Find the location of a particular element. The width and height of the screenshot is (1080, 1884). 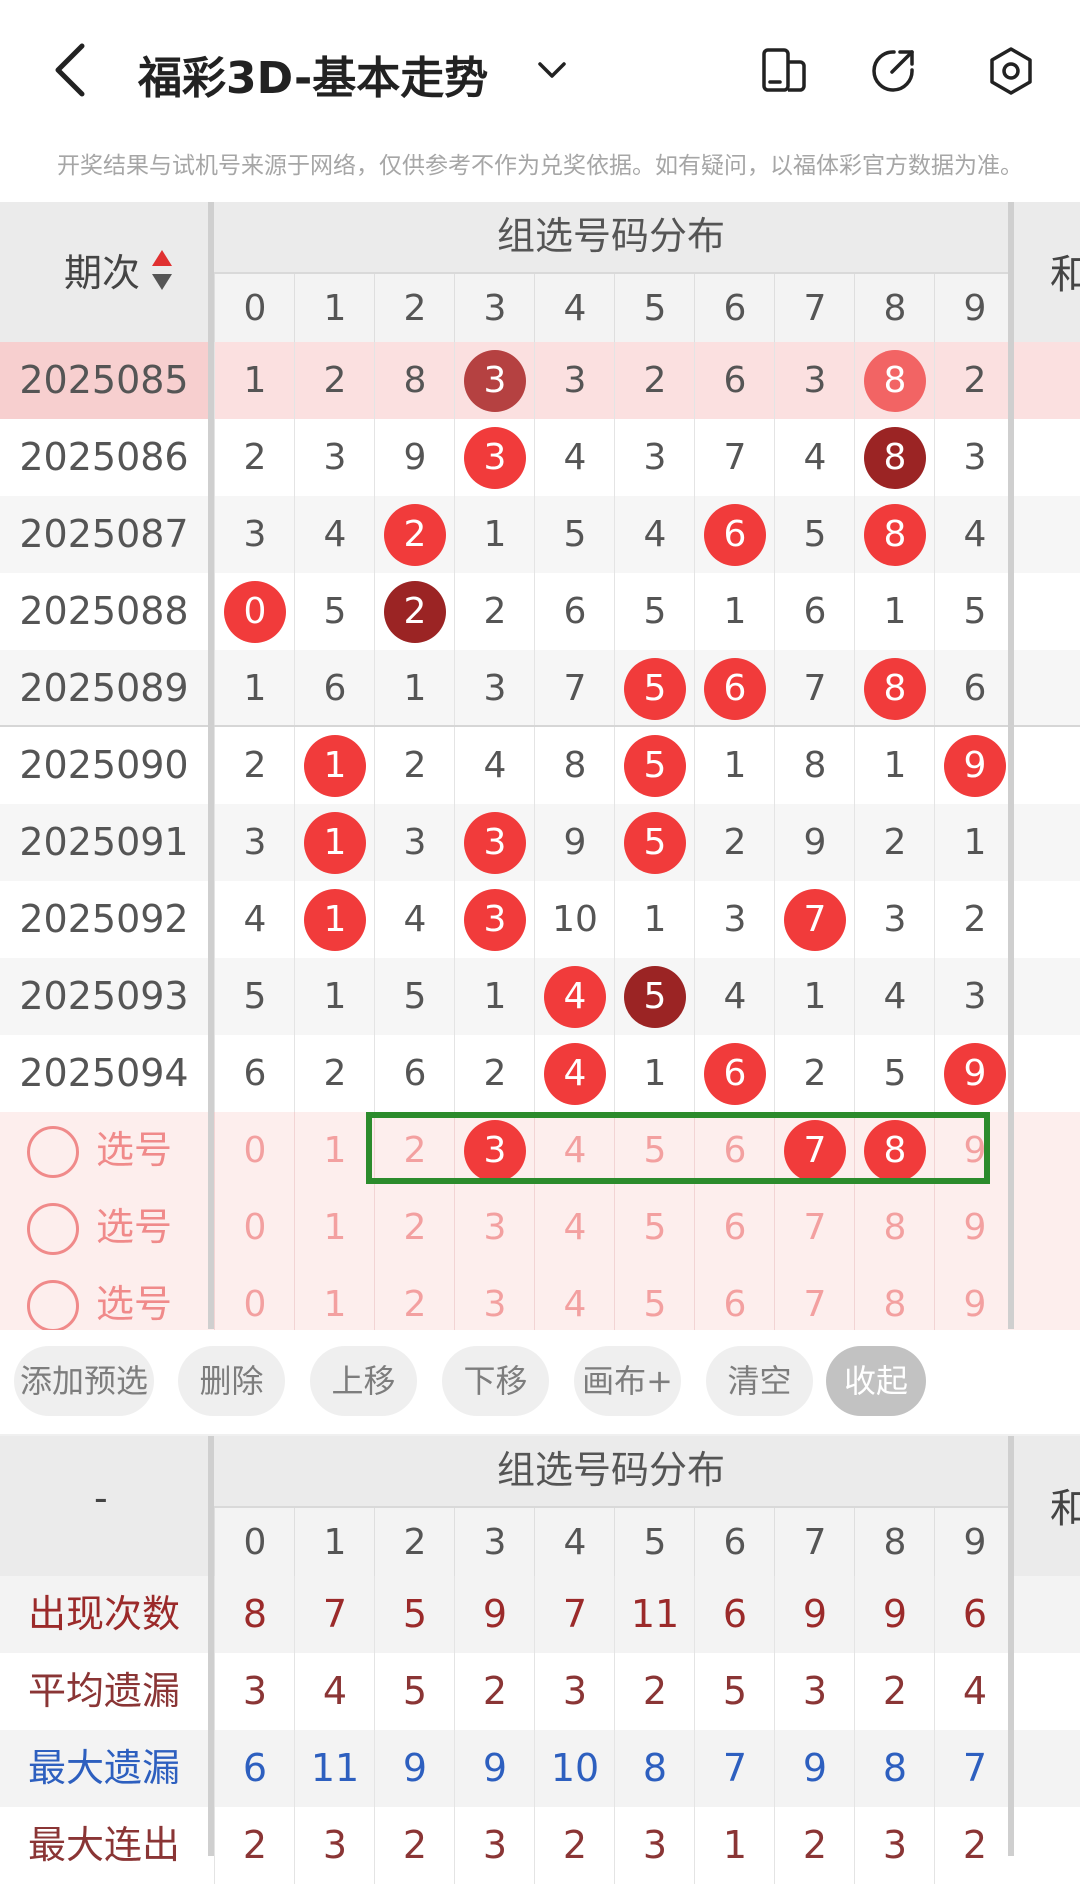

select-number-cell: 3 is located at coordinates (494, 1227).